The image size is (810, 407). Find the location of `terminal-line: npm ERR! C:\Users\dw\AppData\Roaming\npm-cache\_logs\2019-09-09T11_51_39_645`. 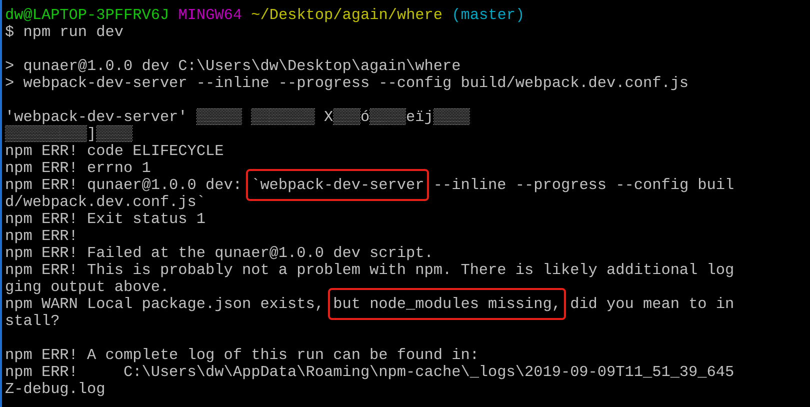

terminal-line: npm ERR! C:\Users\dw\AppData\Roaming\npm-cache\_logs\2019-09-09T11_51_39_645 is located at coordinates (369, 372).